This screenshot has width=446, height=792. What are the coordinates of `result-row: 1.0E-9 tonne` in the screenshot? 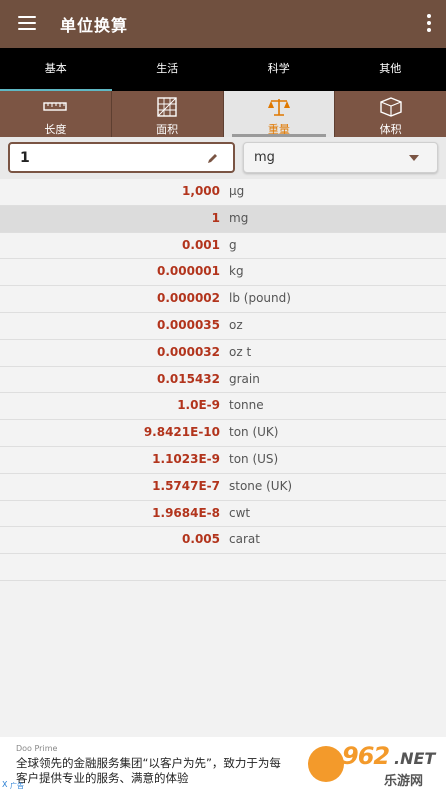 It's located at (223, 407).